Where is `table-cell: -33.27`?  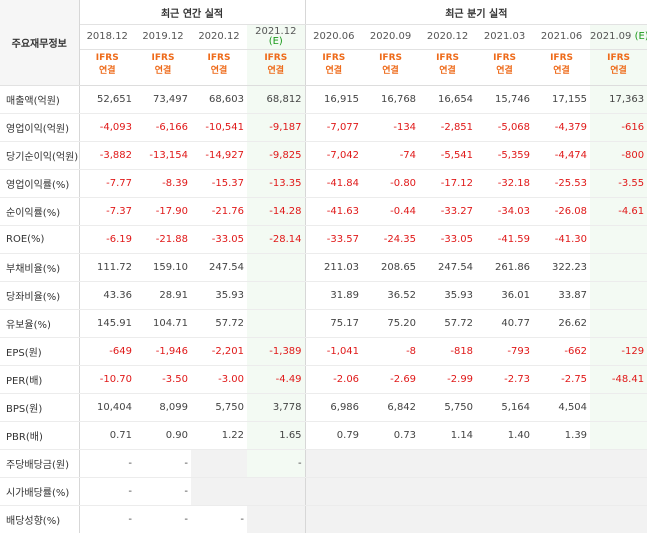
table-cell: -33.27 is located at coordinates (448, 211).